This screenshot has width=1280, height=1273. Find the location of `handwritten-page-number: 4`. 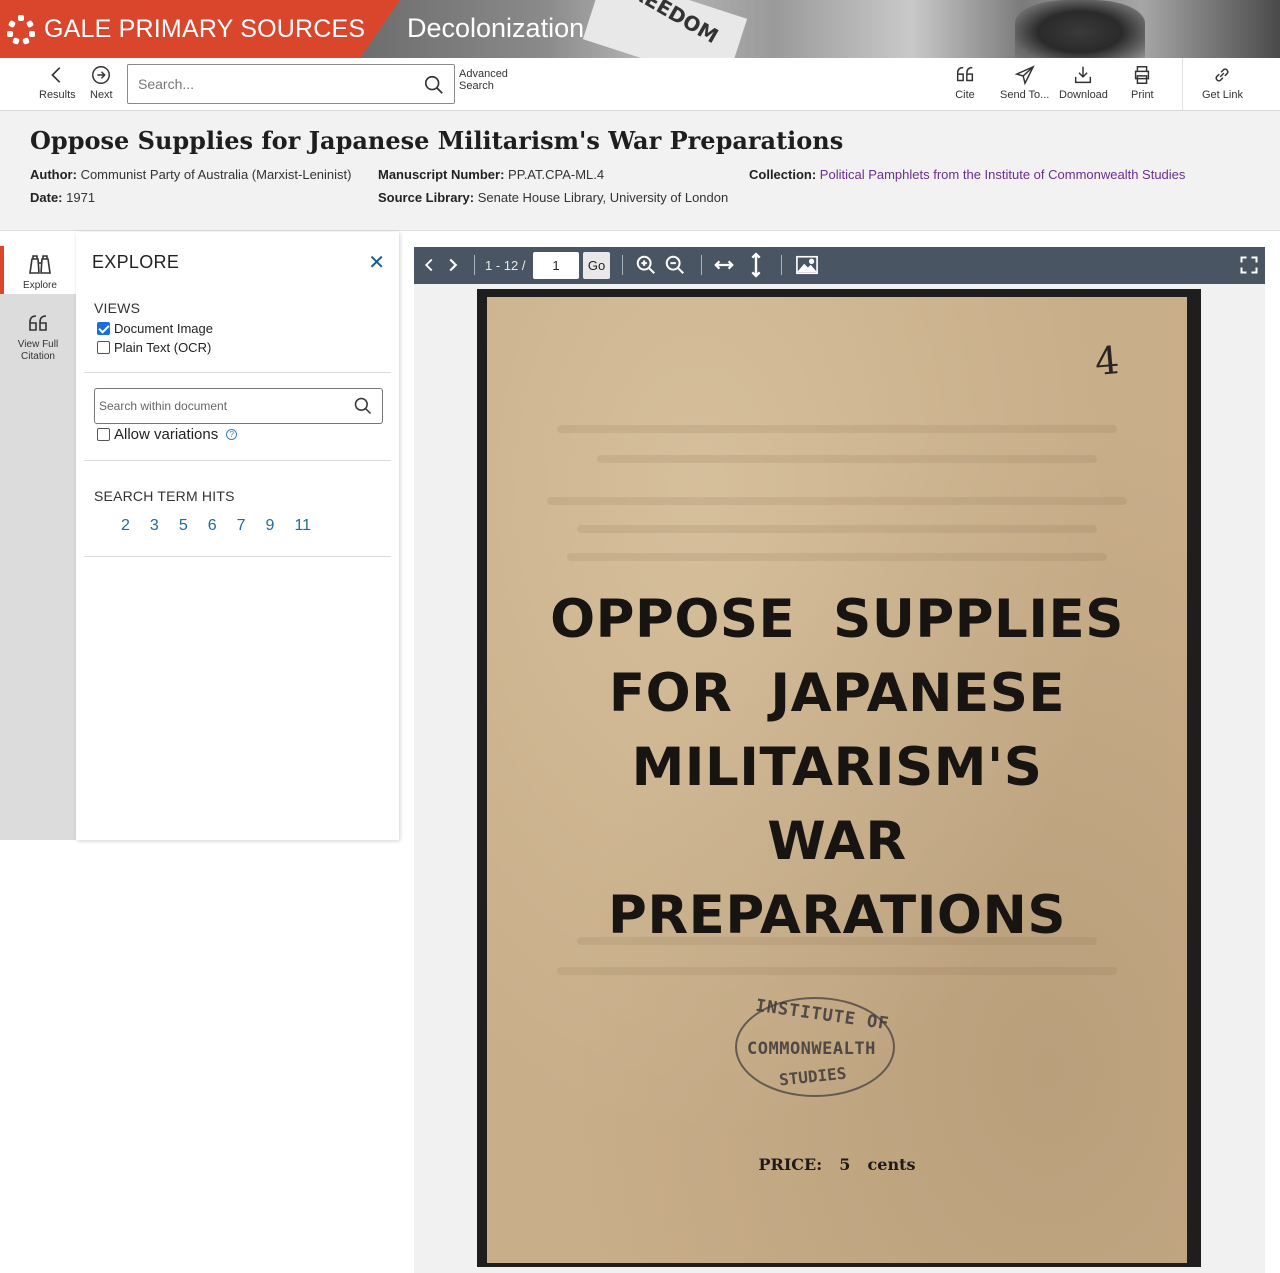

handwritten-page-number: 4 is located at coordinates (1107, 361).